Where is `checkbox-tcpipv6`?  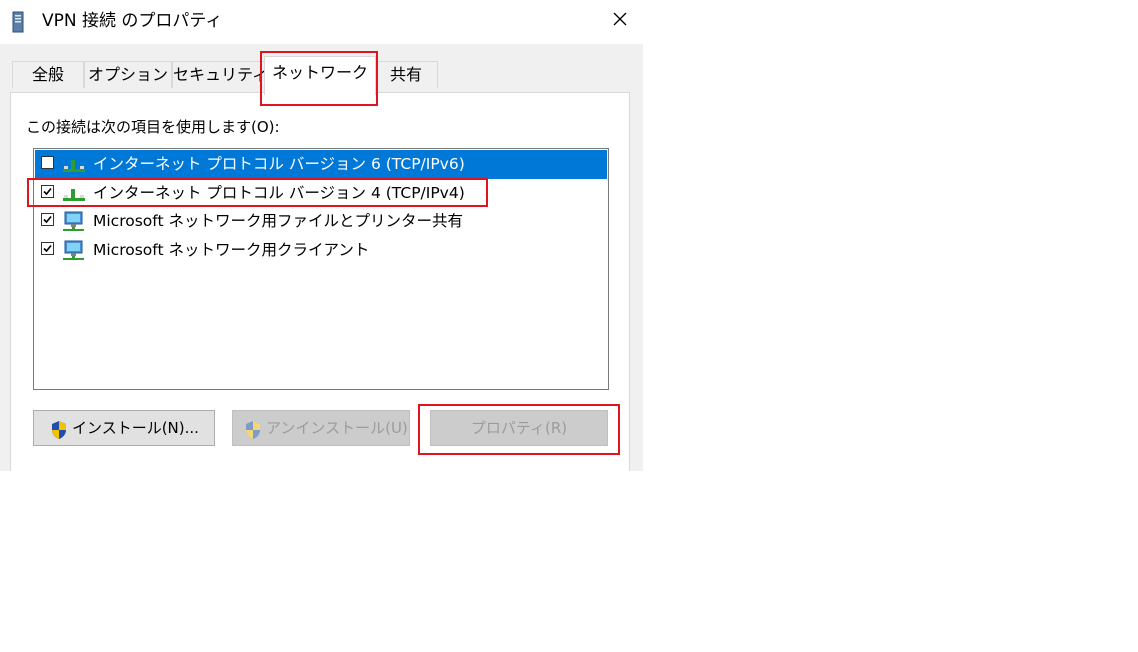
checkbox-tcpipv6 is located at coordinates (47, 162).